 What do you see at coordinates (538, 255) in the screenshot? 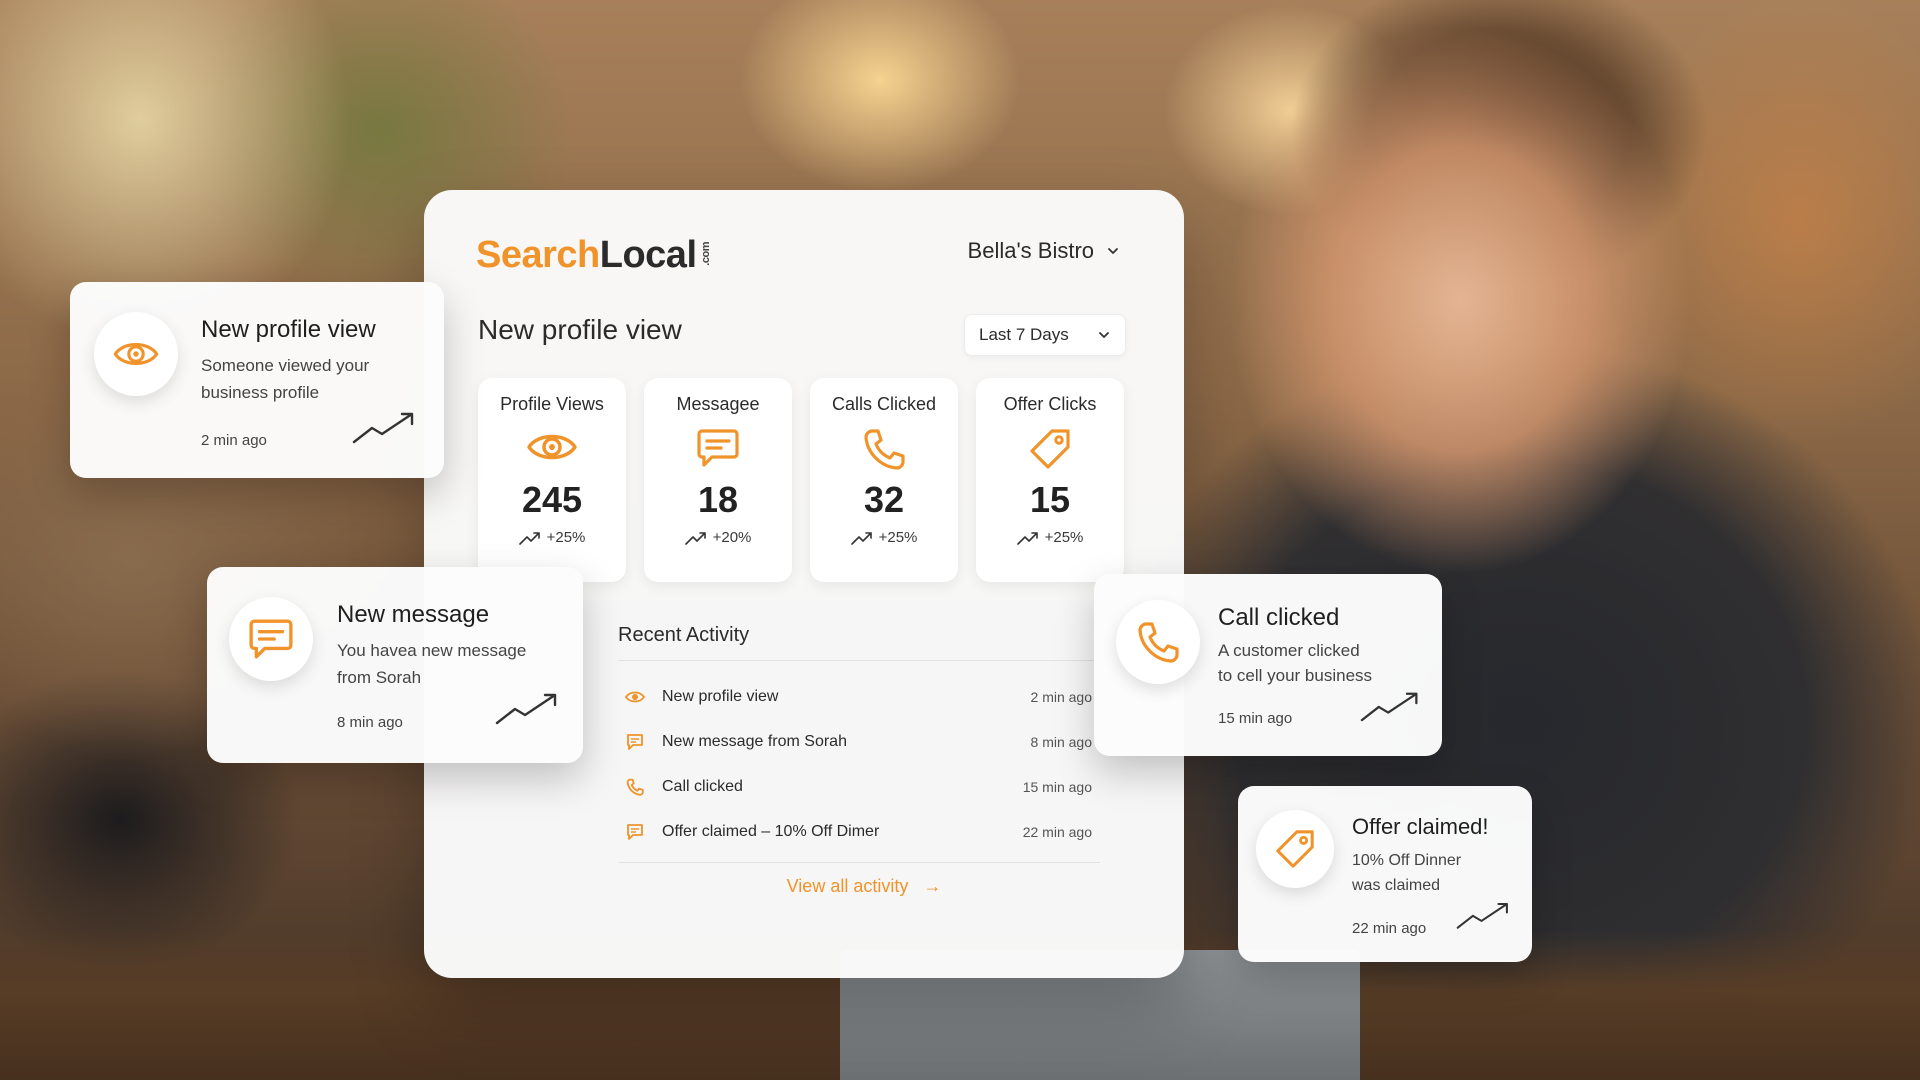
I see `logo-search-text: Search` at bounding box center [538, 255].